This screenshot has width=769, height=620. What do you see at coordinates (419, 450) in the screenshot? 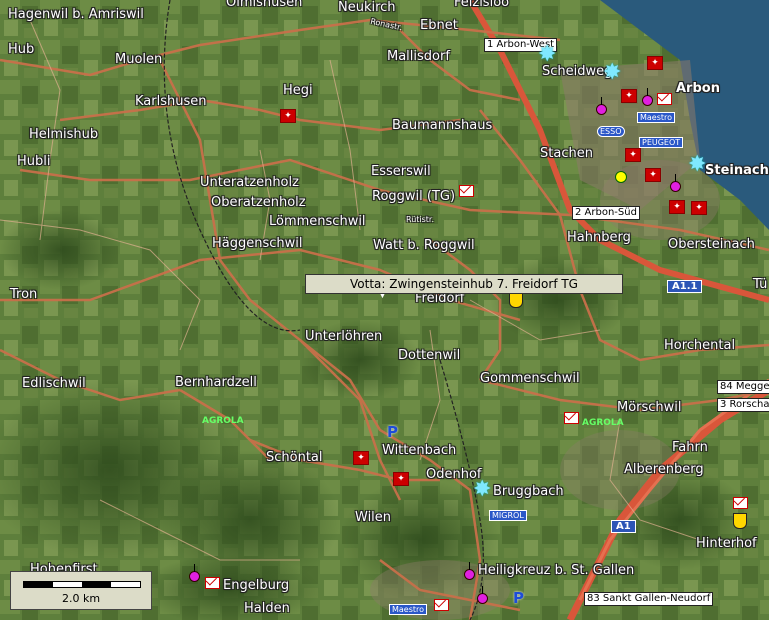
I see `place-label: Wittenbach` at bounding box center [419, 450].